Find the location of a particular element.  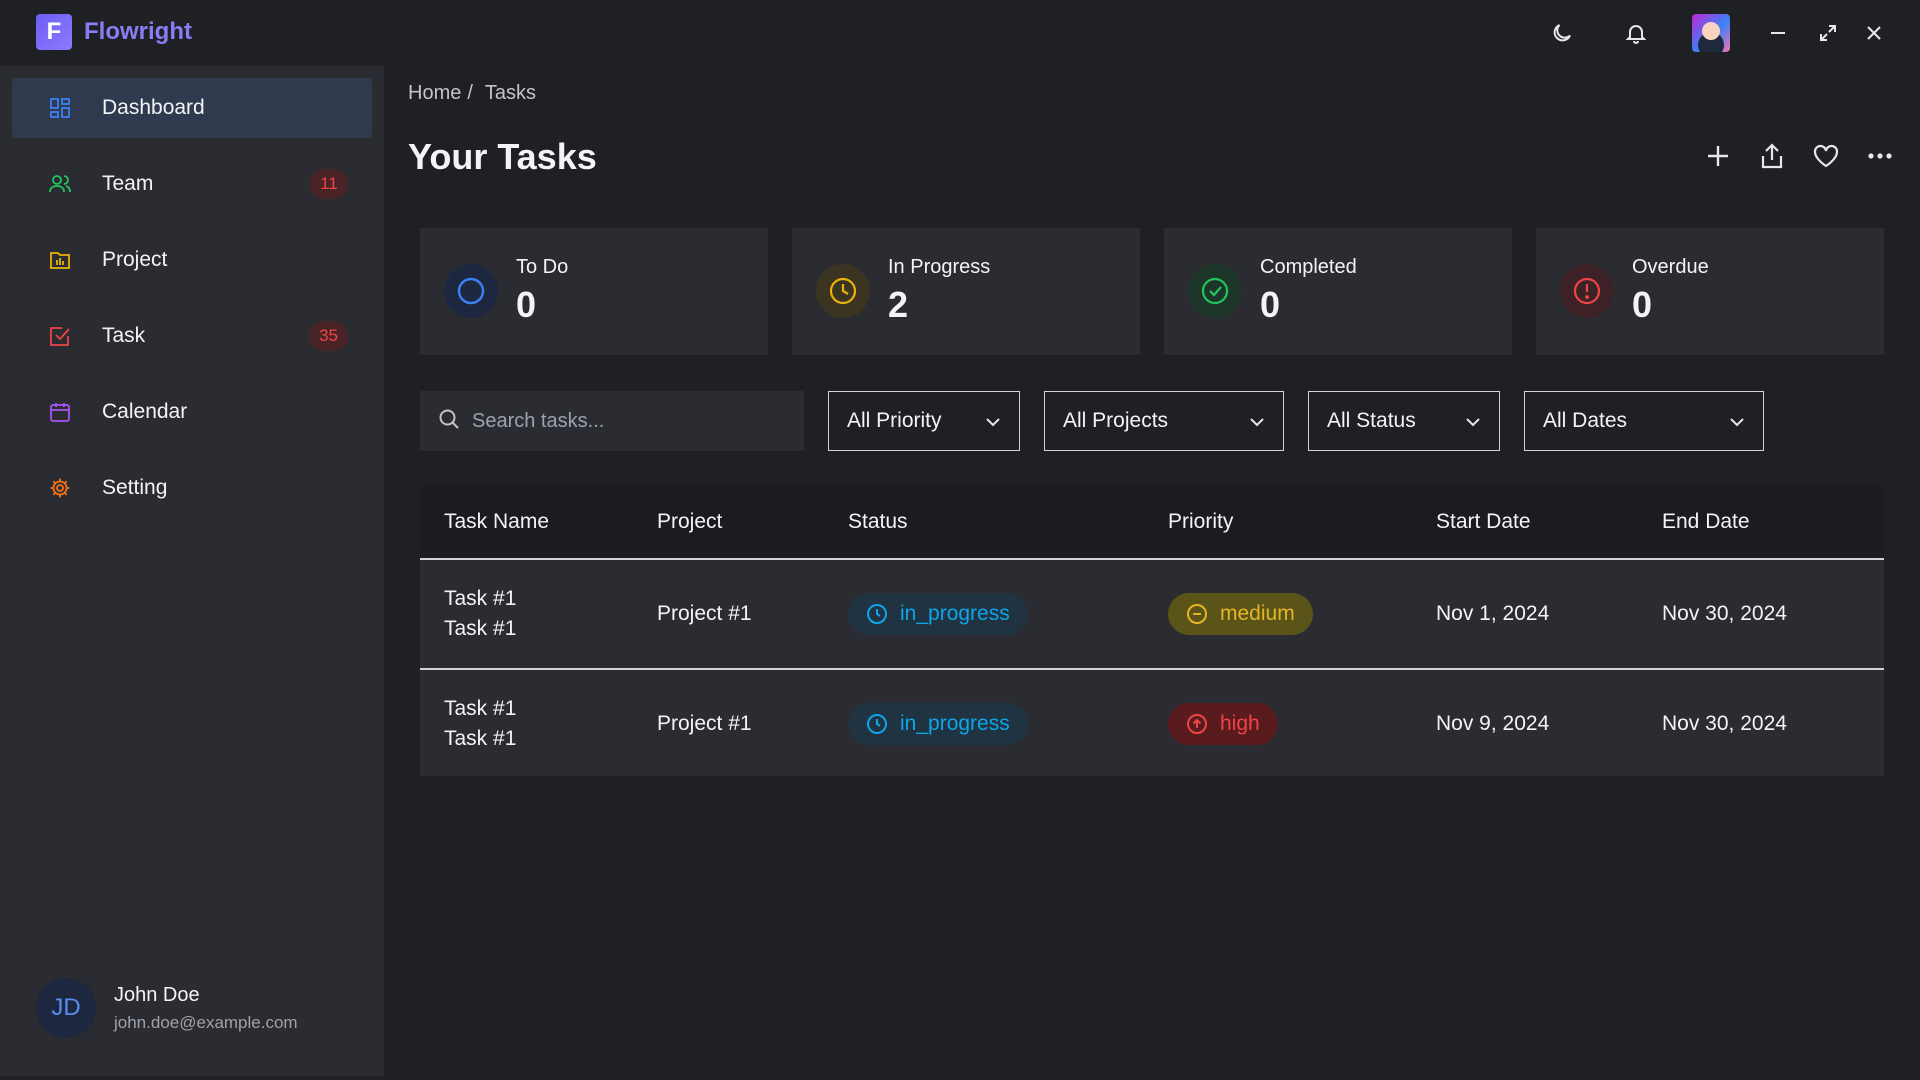

sidebar-item-project: Project is located at coordinates (192, 260).